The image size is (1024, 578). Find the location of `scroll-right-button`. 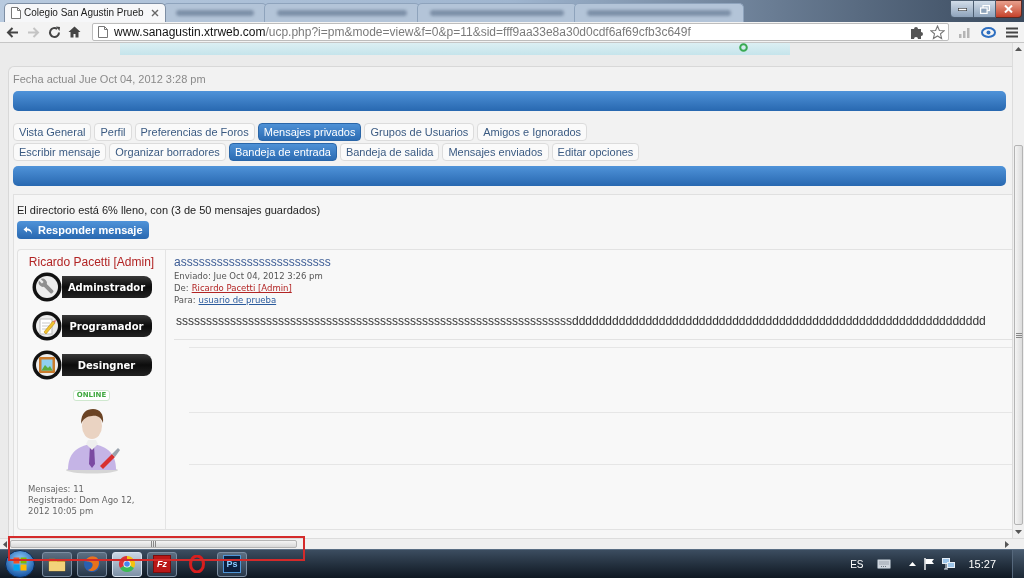

scroll-right-button is located at coordinates (1007, 544).